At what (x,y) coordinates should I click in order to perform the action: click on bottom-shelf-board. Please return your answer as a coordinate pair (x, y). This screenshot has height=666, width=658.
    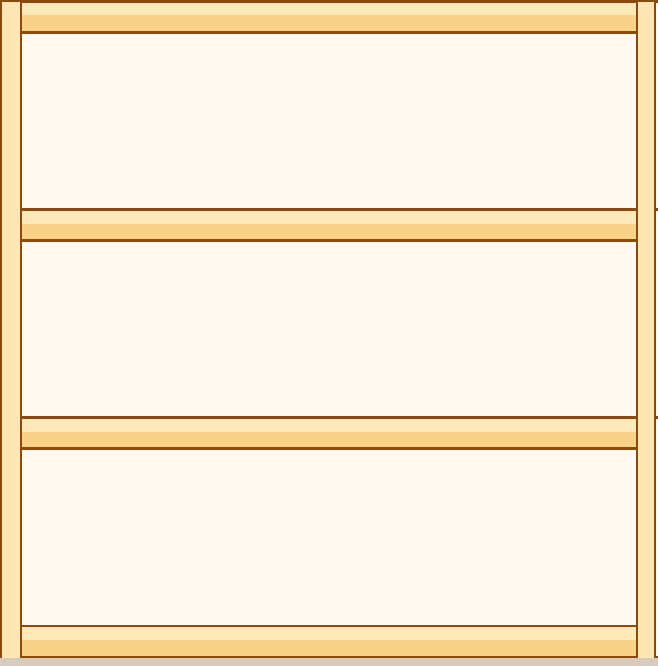
    Looking at the image, I should click on (329, 642).